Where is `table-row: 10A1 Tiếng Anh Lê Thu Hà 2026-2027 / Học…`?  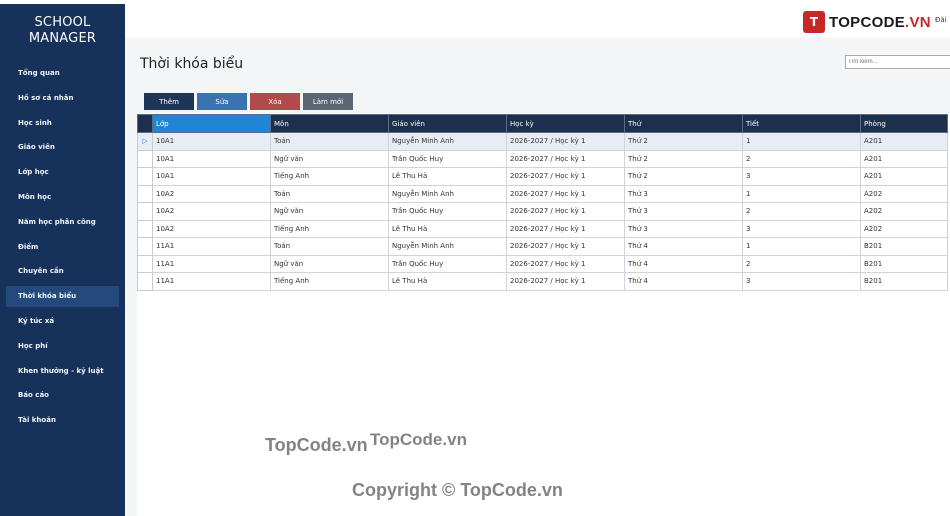
table-row: 10A1 Tiếng Anh Lê Thu Hà 2026-2027 / Học… is located at coordinates (542, 176).